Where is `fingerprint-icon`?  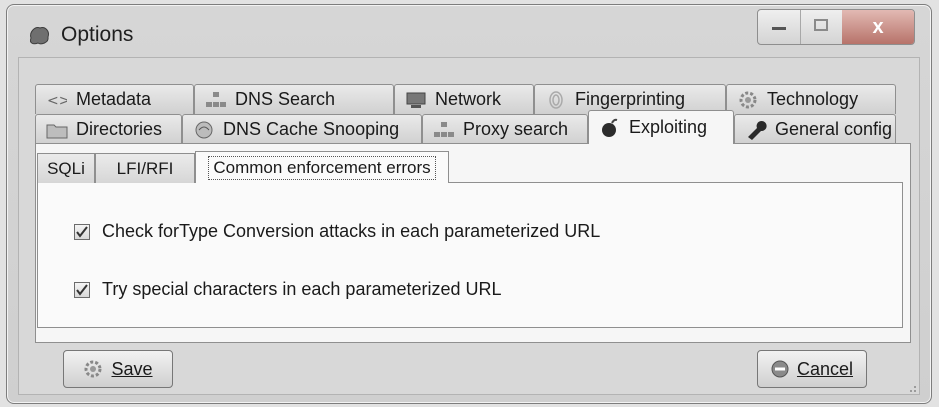 fingerprint-icon is located at coordinates (556, 100).